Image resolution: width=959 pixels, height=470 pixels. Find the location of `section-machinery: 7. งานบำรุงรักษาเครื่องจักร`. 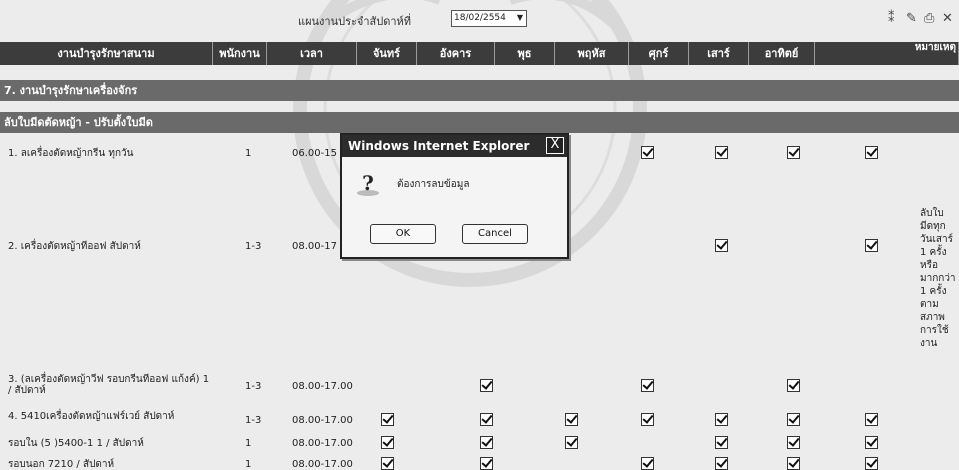

section-machinery: 7. งานบำรุงรักษาเครื่องจักร is located at coordinates (479, 90).